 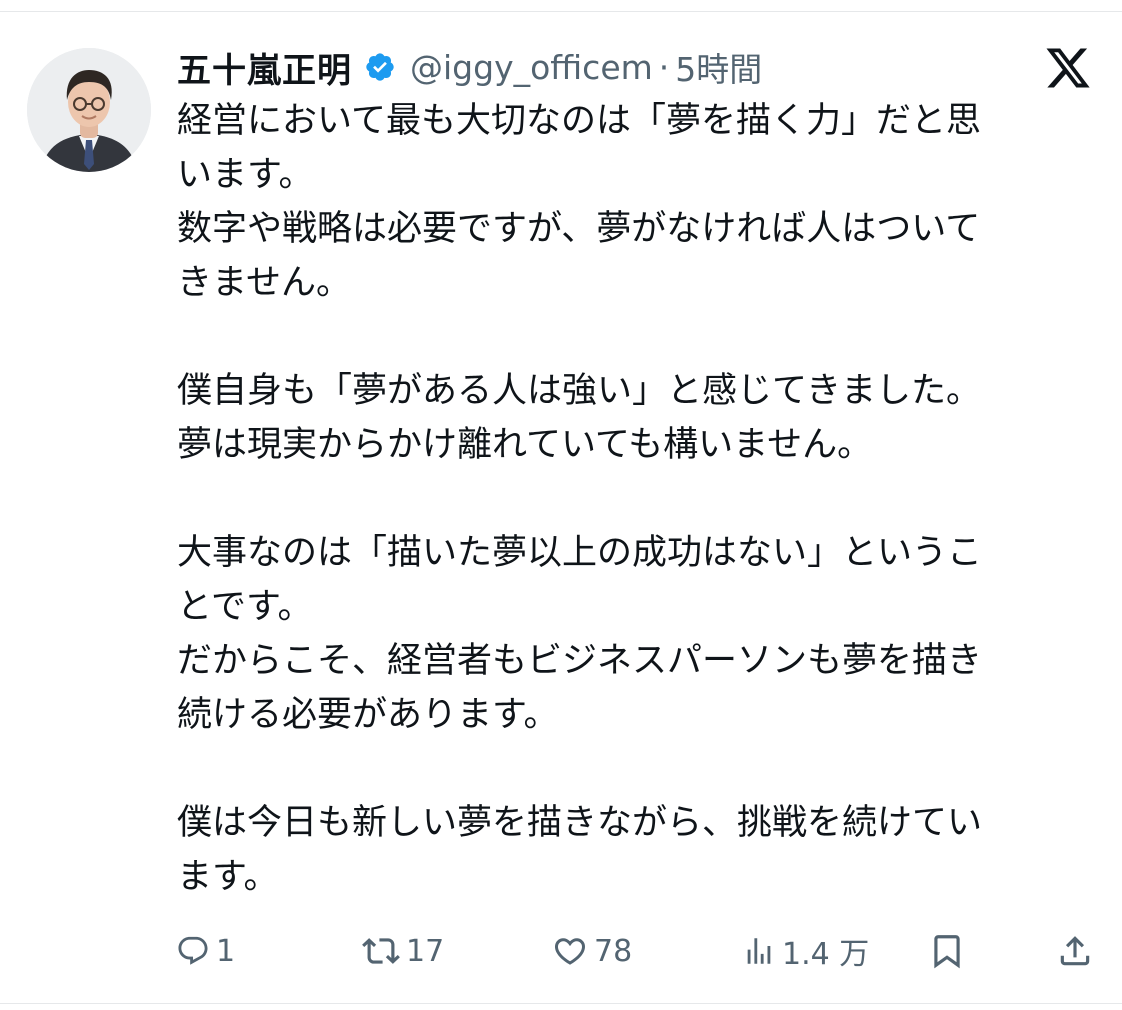 I want to click on like-button: 78, so click(x=592, y=951).